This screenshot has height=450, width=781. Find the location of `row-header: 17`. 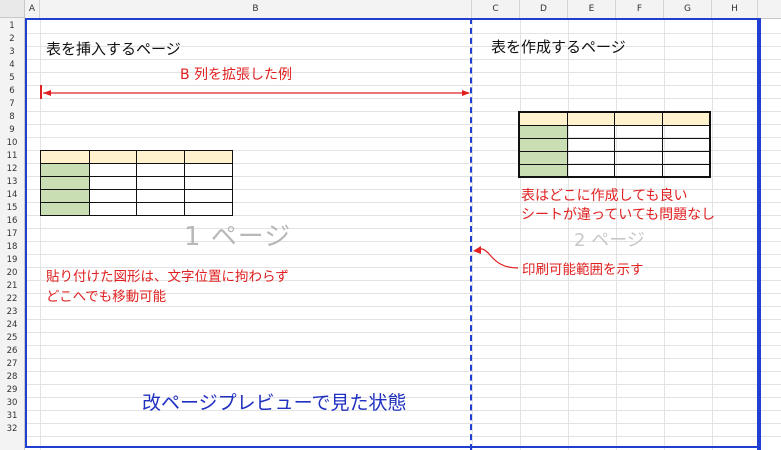

row-header: 17 is located at coordinates (12, 234).